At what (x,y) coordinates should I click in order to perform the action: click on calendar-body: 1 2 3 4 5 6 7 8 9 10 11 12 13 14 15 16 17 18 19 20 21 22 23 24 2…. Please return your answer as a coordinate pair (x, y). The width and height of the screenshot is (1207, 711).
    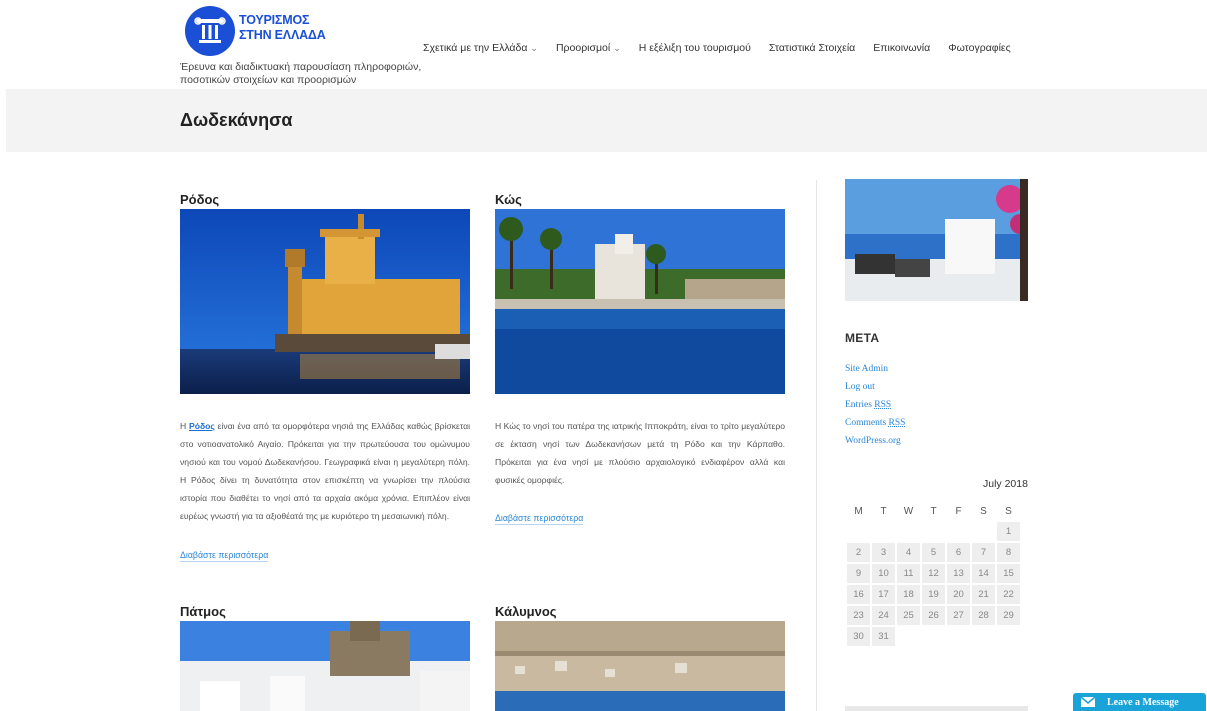
    Looking at the image, I should click on (933, 584).